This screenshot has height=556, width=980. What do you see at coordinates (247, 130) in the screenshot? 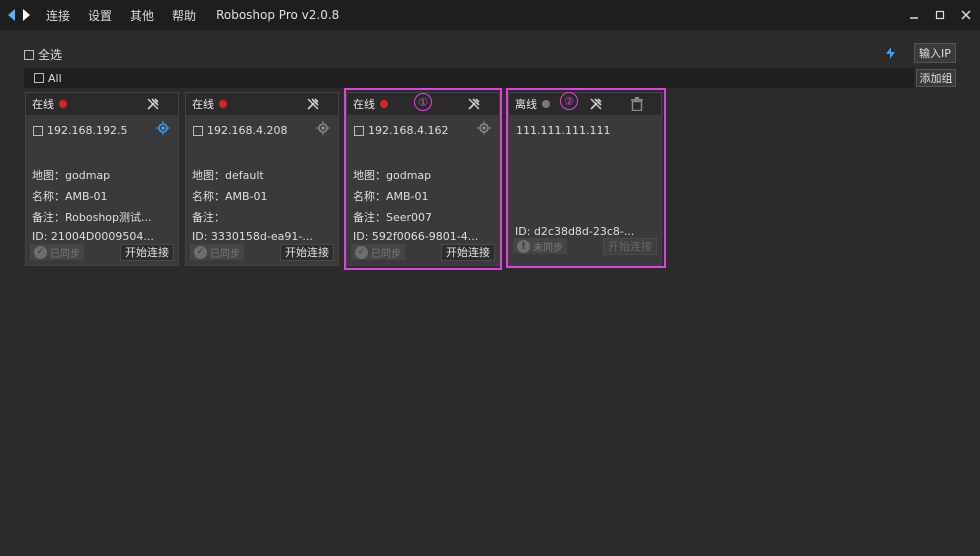
I see `robot-ip: 192.168.4.208` at bounding box center [247, 130].